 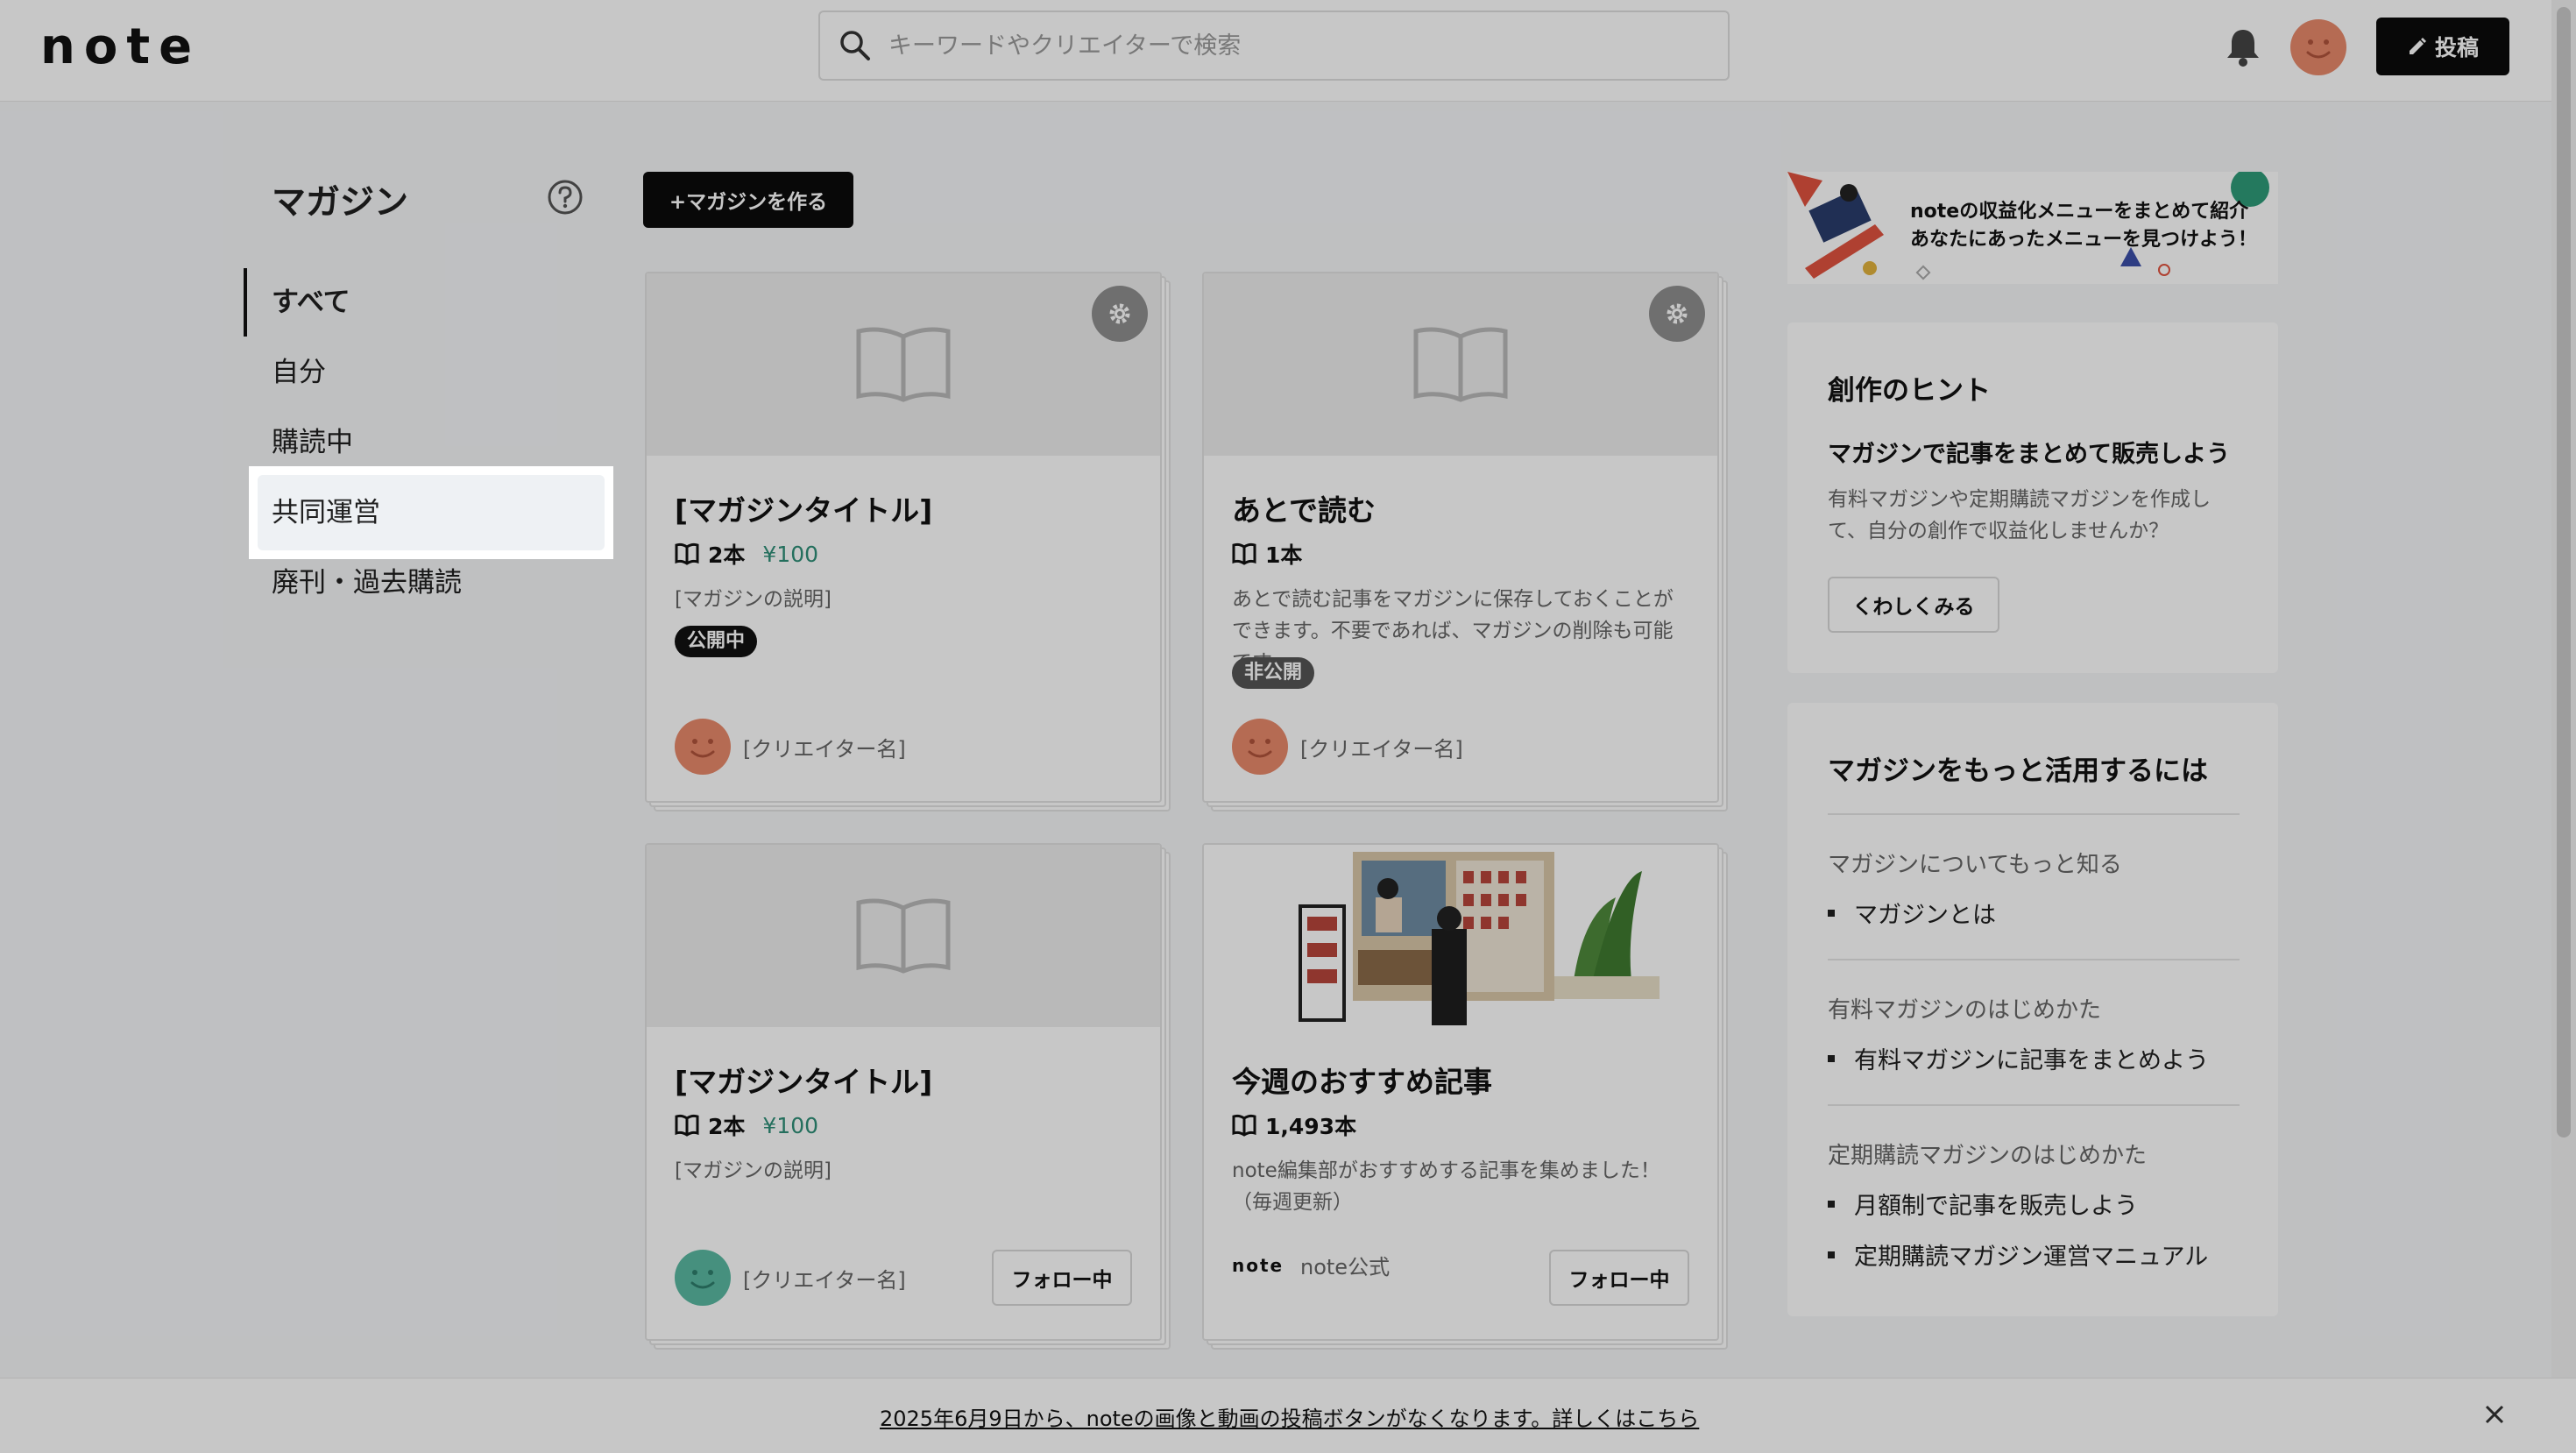 I want to click on sidebar-item-co-managed: 共同運営, so click(x=431, y=512).